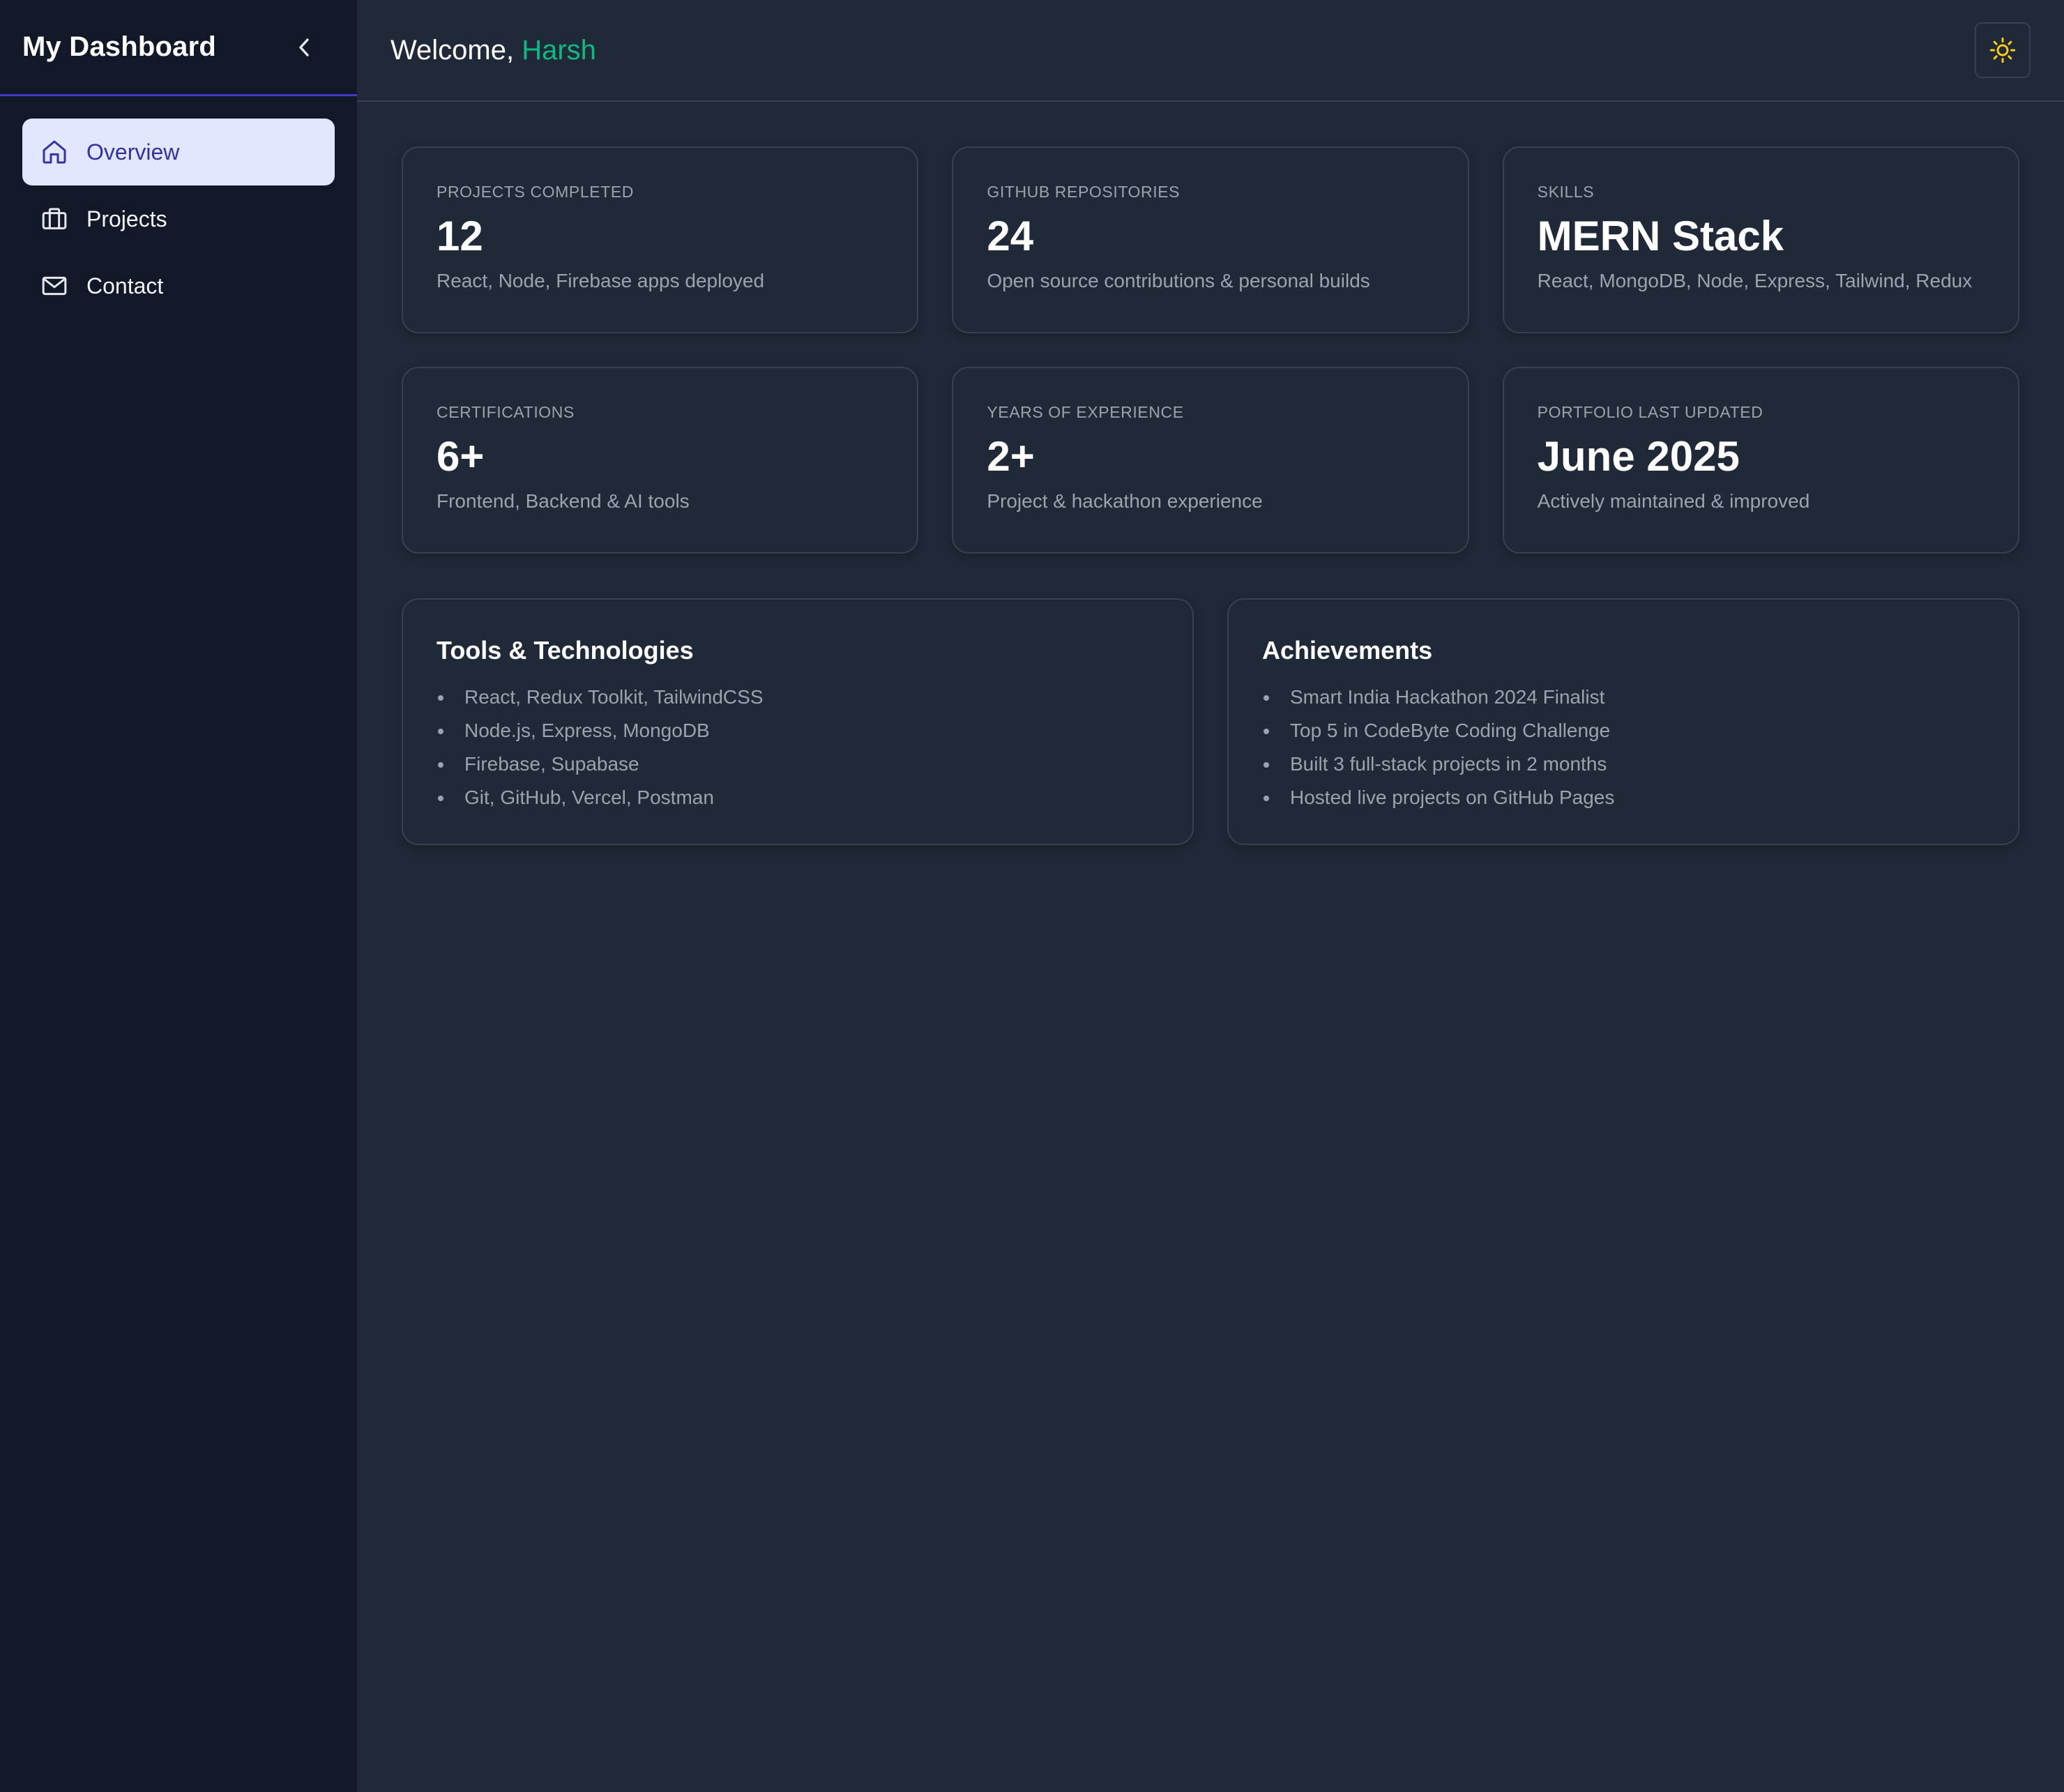  What do you see at coordinates (1210, 51) in the screenshot?
I see `top-bar: Welcome, Harsh` at bounding box center [1210, 51].